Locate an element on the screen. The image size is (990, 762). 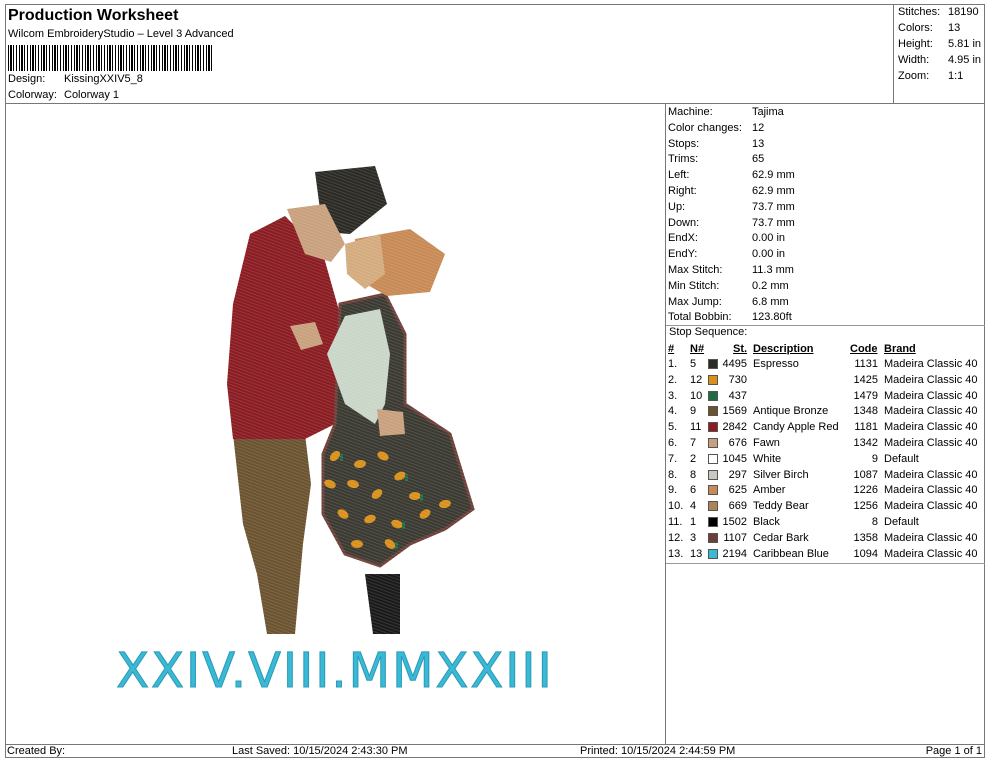
created-by: Created By: is located at coordinates (36, 751).